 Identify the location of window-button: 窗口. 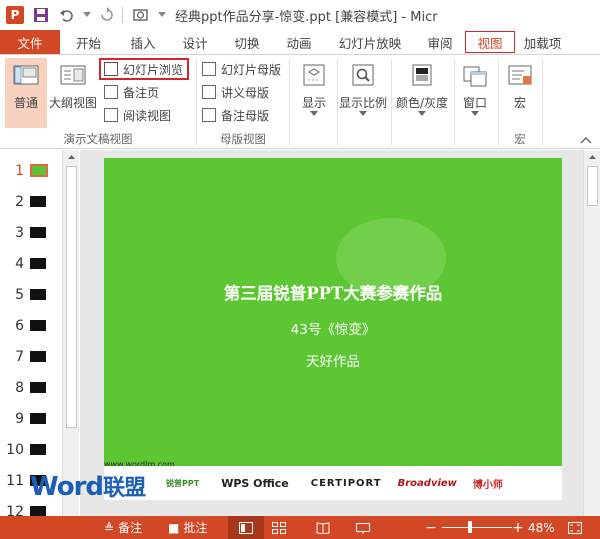
(475, 93).